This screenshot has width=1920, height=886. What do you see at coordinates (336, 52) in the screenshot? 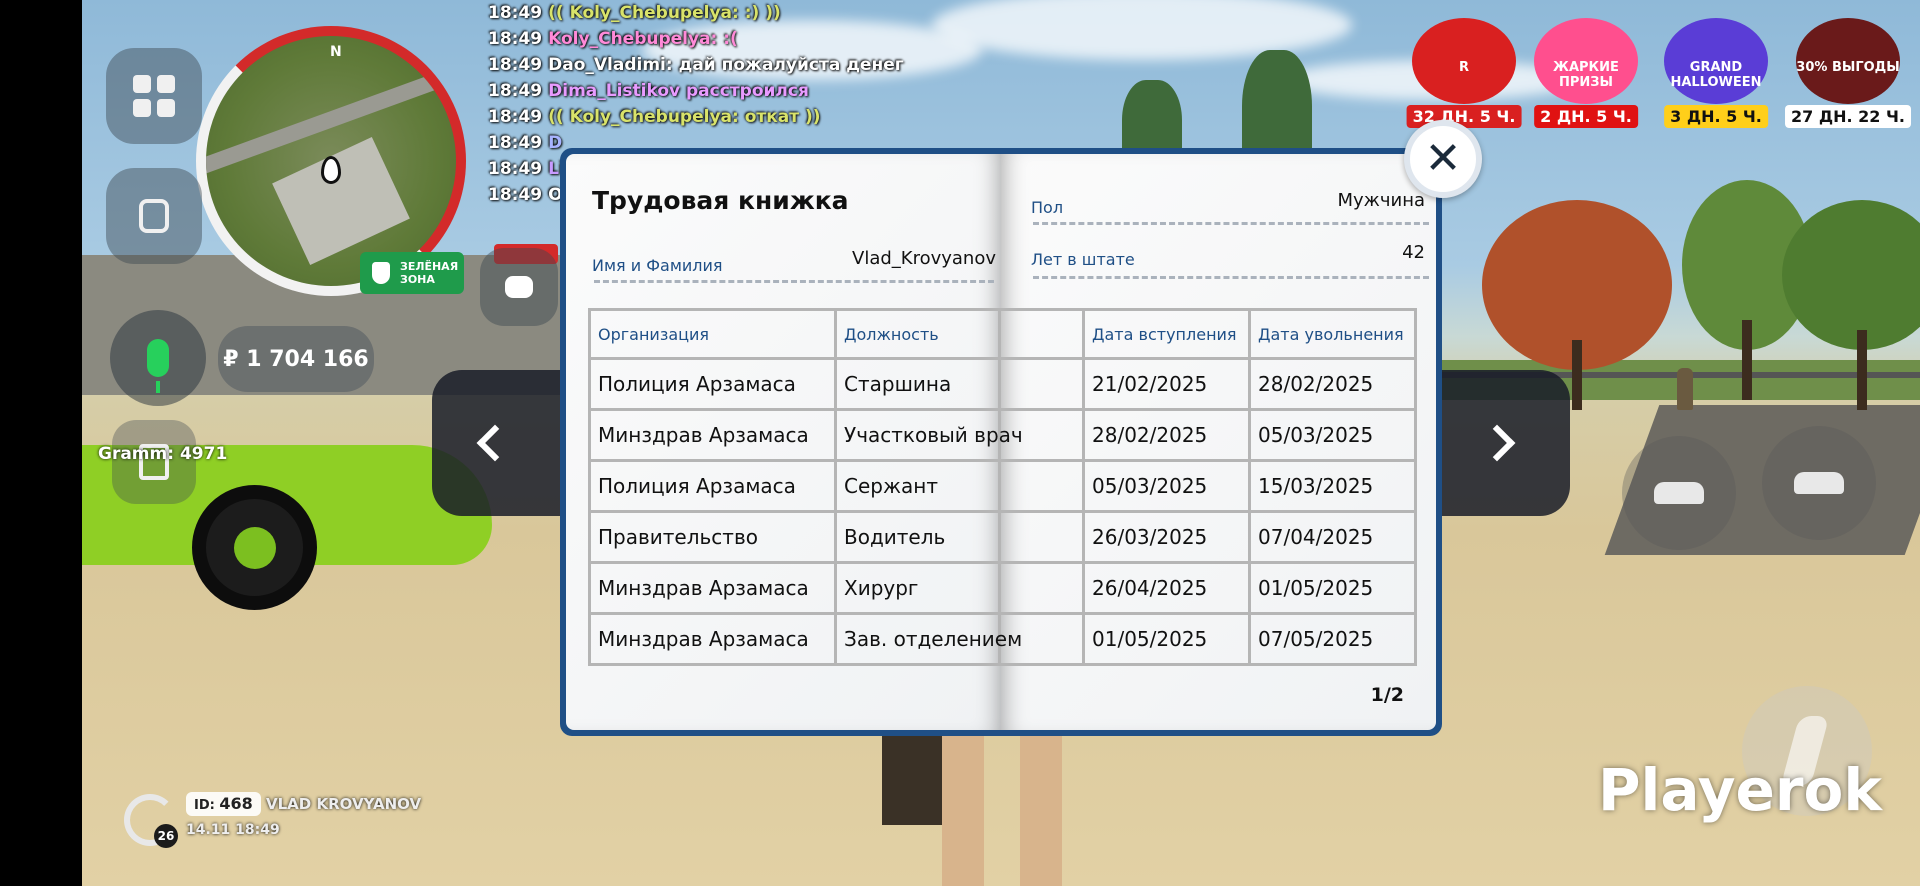
I see `north-indicator: N` at bounding box center [336, 52].